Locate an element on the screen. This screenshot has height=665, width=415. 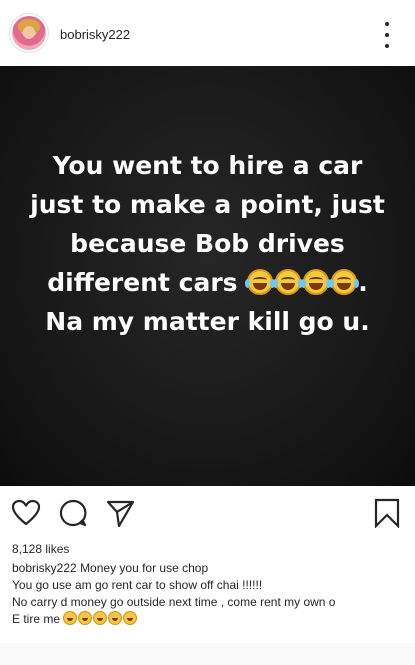
avatar is located at coordinates (29, 33).